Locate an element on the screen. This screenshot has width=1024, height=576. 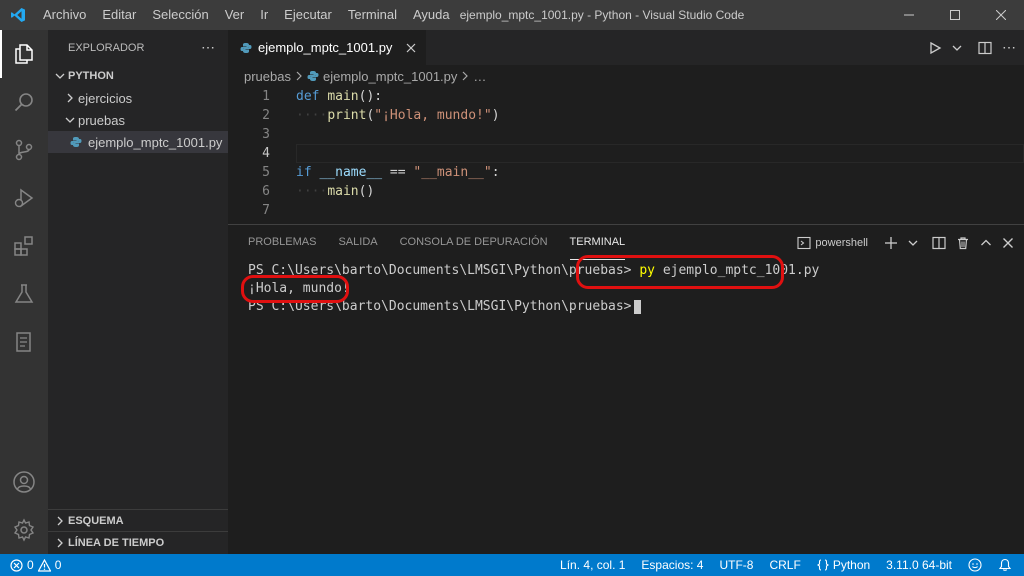
vscode-logo-icon is located at coordinates (17, 15).